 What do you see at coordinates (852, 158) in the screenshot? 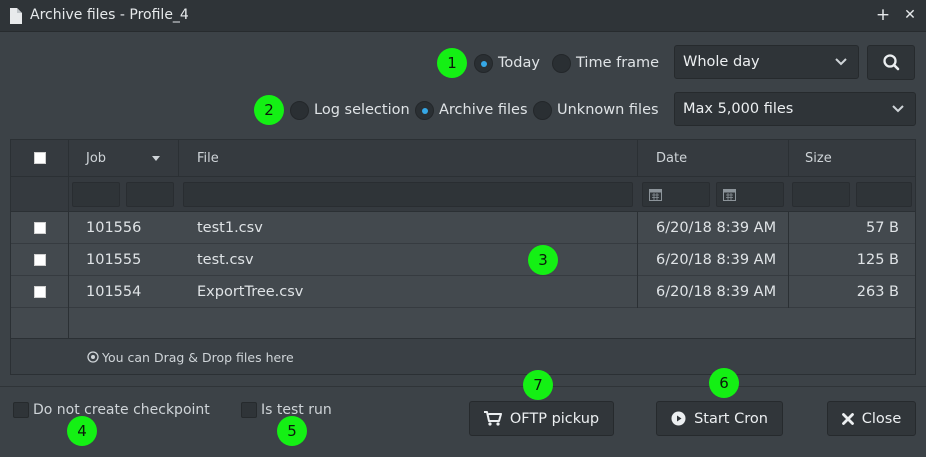
I see `size-column-header: Size` at bounding box center [852, 158].